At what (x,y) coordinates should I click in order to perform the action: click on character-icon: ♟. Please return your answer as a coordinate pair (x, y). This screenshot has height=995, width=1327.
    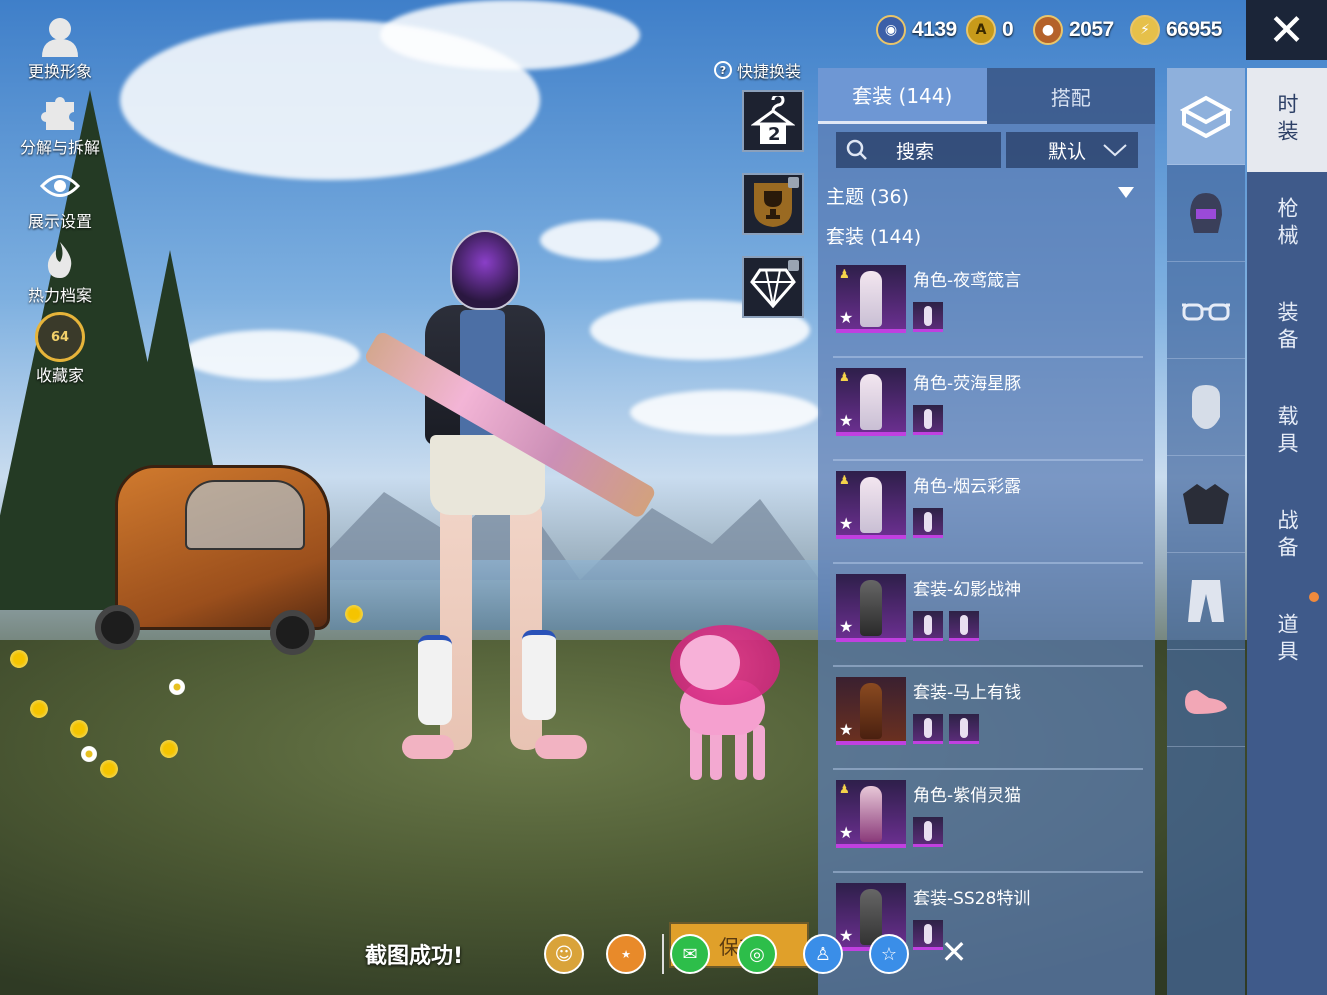
    Looking at the image, I should click on (844, 480).